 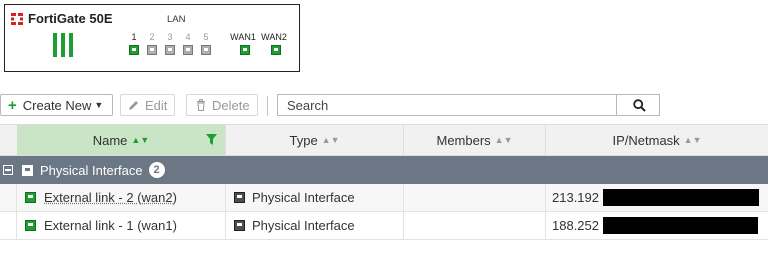 I want to click on name-cell: External link - 1 (wan1), so click(x=121, y=225).